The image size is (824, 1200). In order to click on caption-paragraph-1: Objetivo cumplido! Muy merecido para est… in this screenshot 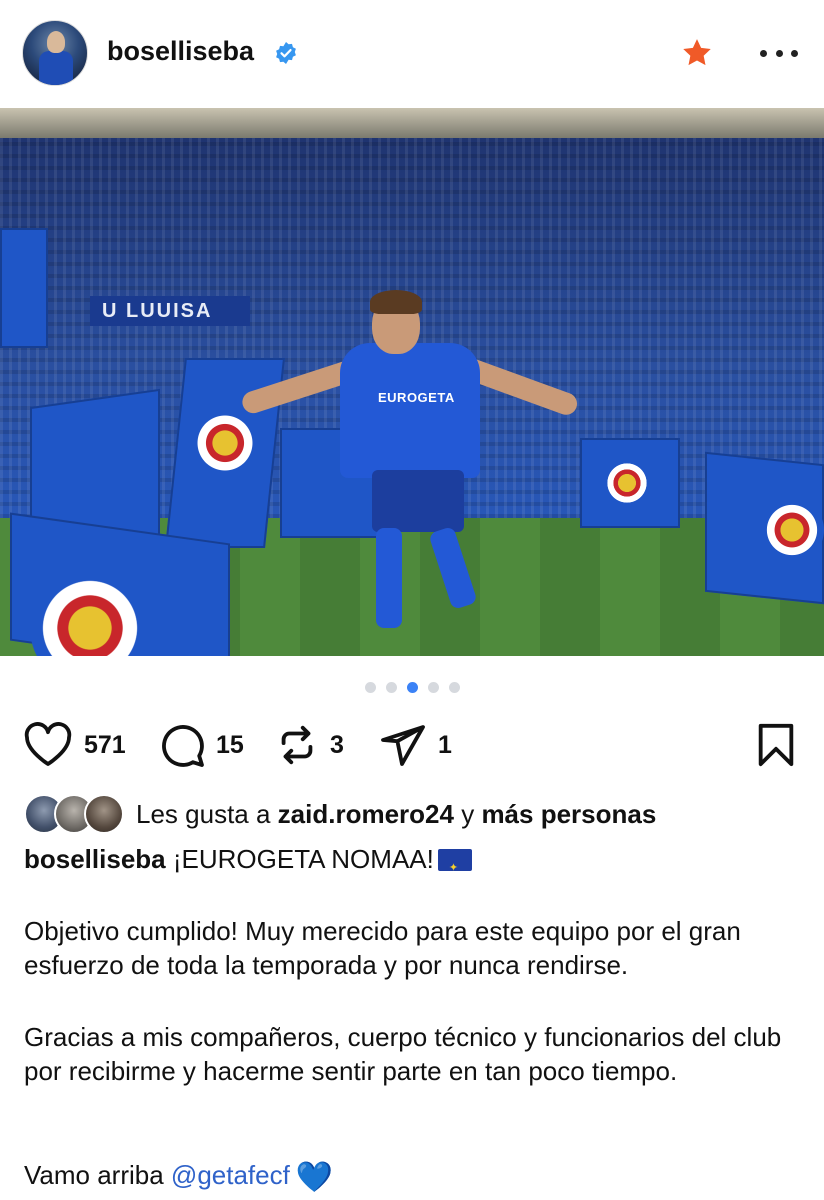, I will do `click(382, 948)`.